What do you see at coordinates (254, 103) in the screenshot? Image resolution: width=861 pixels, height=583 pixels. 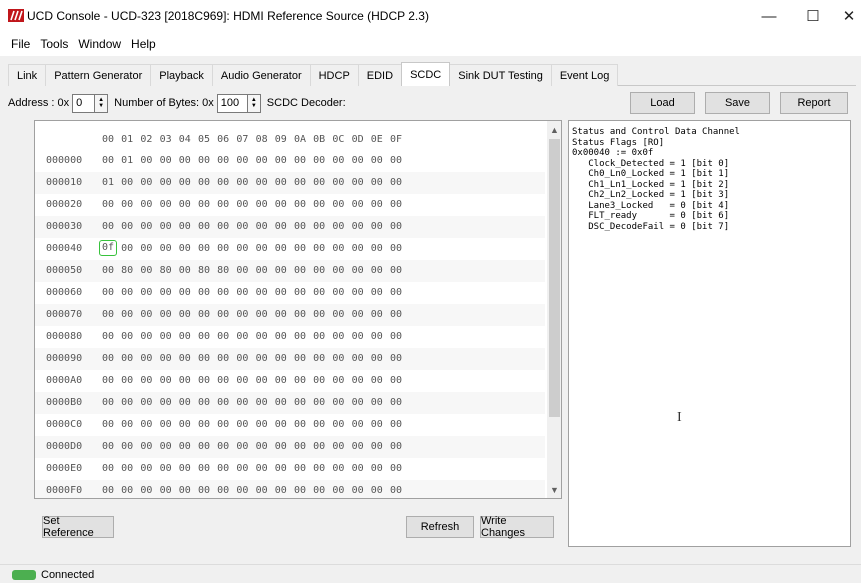 I see `bytes-spinner: ▲ ▼` at bounding box center [254, 103].